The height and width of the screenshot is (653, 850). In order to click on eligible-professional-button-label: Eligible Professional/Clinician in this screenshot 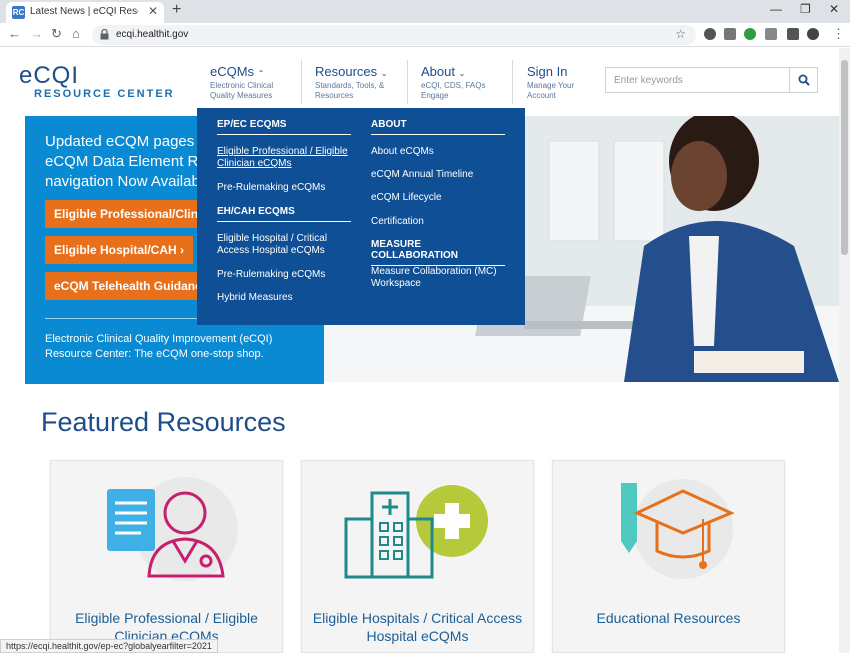, I will do `click(137, 214)`.